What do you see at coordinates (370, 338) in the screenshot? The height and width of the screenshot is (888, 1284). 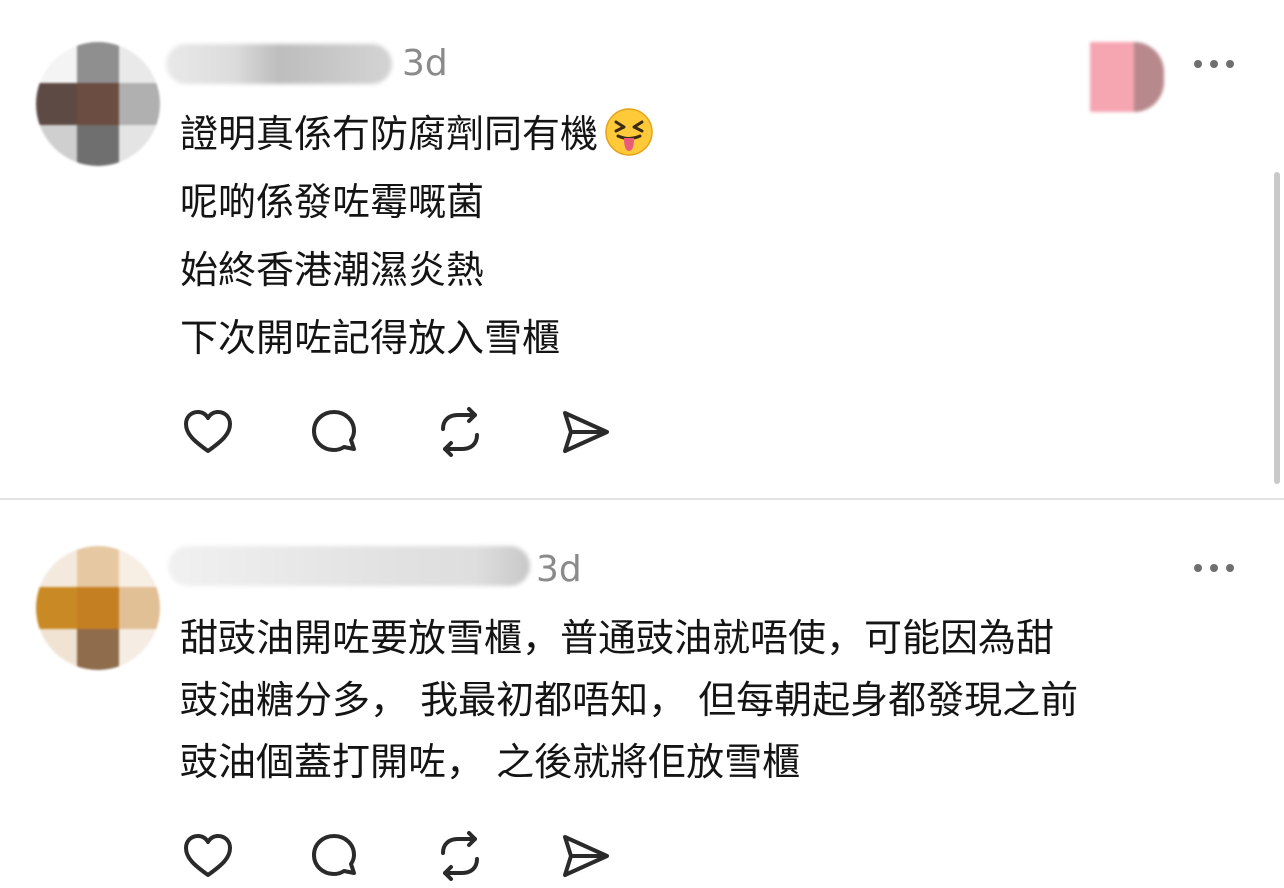 I see `comment-line: 下次開咗記得放入雪櫃` at bounding box center [370, 338].